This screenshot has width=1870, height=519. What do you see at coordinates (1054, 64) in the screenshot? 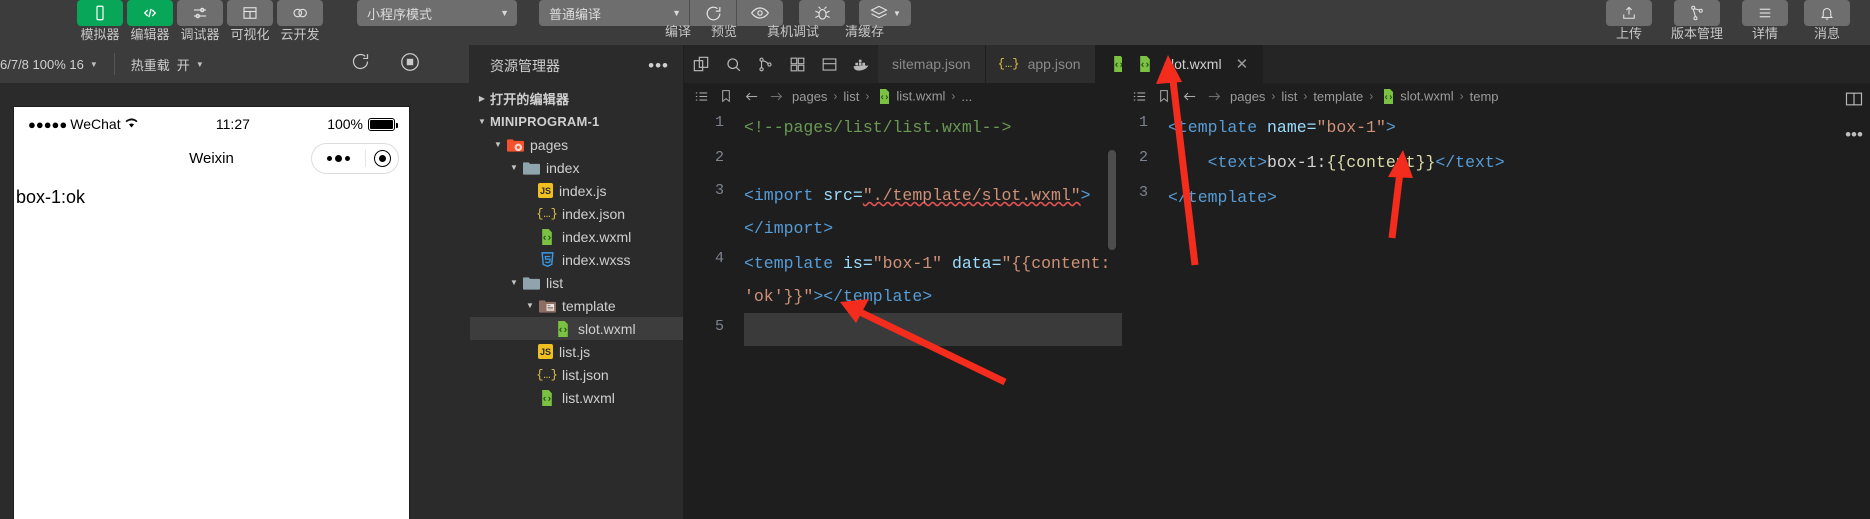
I see `tab-label: app.json` at bounding box center [1054, 64].